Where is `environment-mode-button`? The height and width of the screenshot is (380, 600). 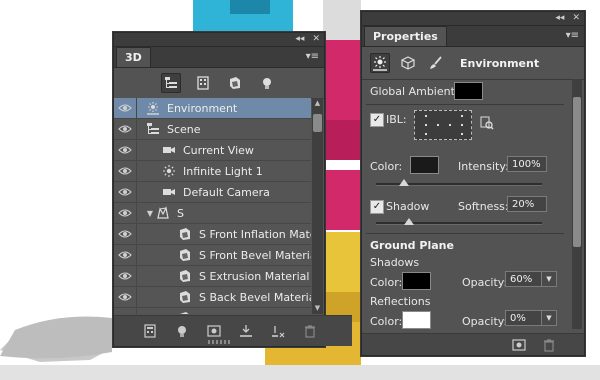
environment-mode-button is located at coordinates (380, 63).